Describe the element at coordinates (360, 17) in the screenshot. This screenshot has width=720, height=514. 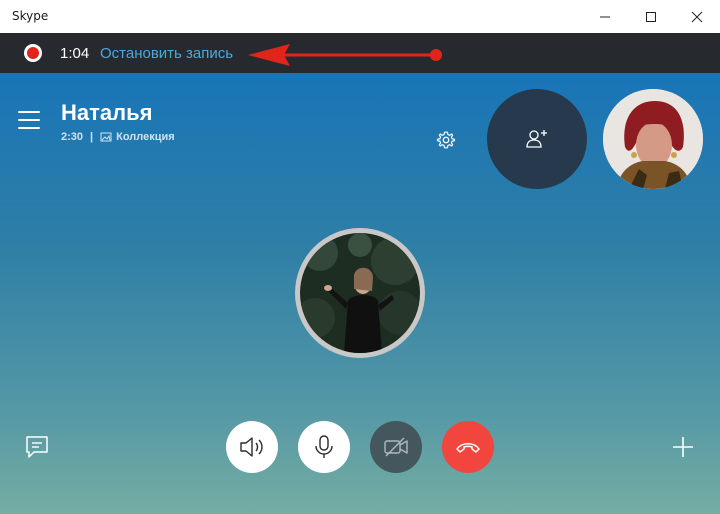
I see `title-bar: Skype` at that location.